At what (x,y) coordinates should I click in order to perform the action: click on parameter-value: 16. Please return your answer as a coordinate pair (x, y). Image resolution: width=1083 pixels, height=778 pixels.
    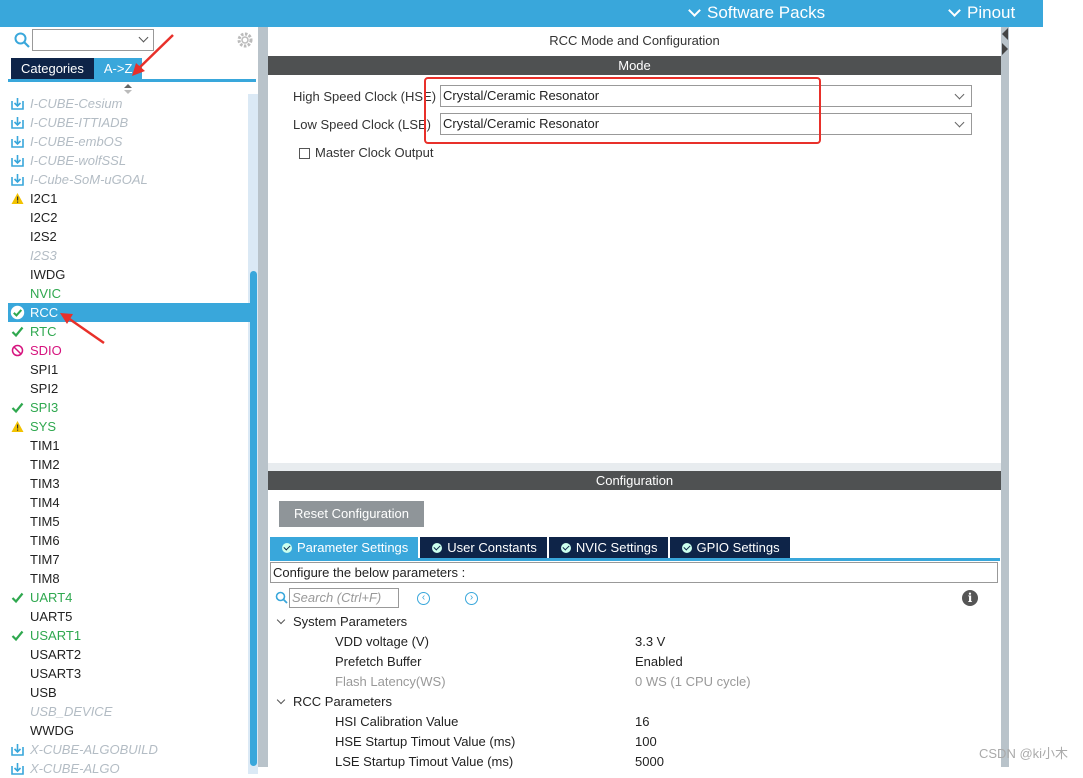
    Looking at the image, I should click on (642, 722).